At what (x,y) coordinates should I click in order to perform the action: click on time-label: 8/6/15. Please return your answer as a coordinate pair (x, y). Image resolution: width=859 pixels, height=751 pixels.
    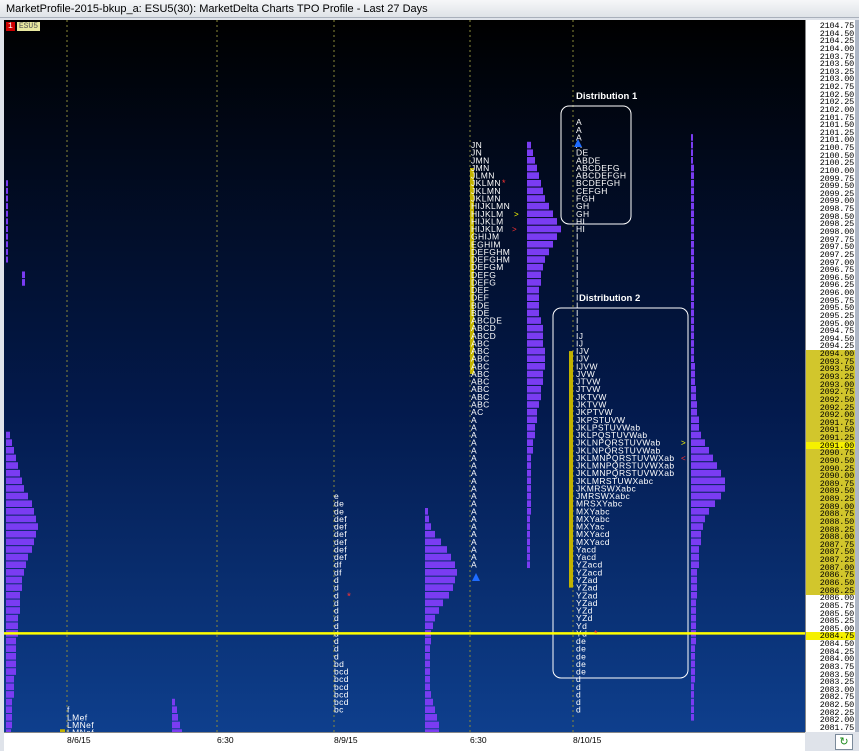
    Looking at the image, I should click on (79, 740).